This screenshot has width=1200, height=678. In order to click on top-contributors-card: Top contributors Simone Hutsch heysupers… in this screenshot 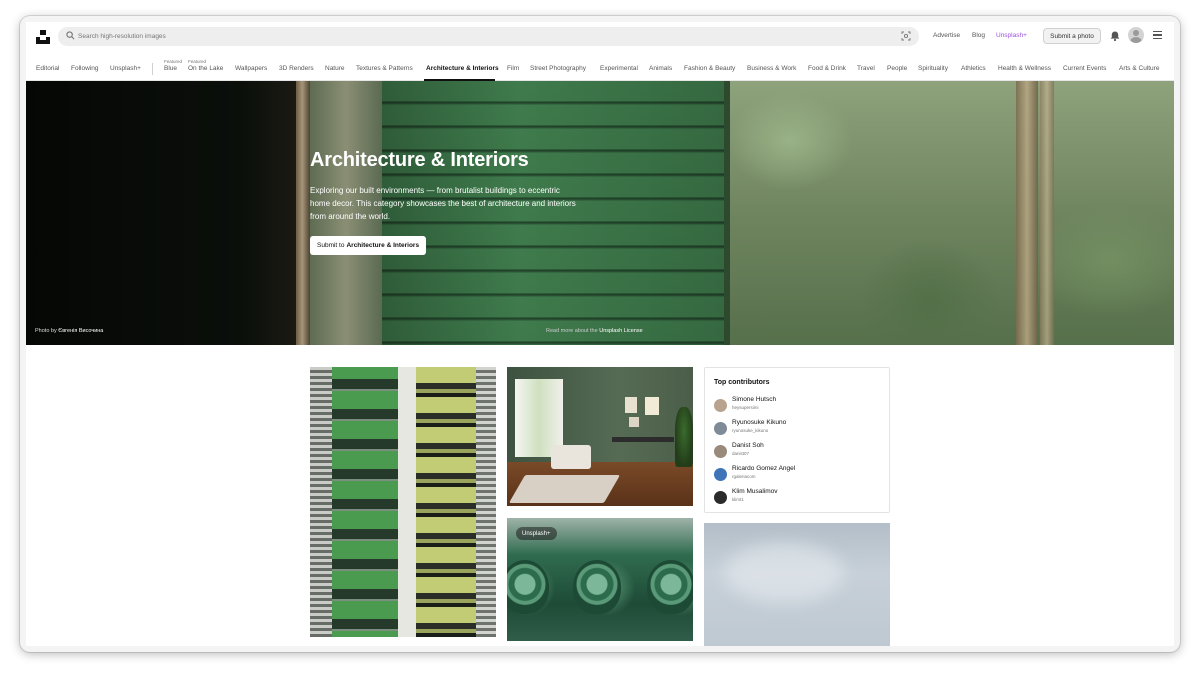, I will do `click(797, 440)`.